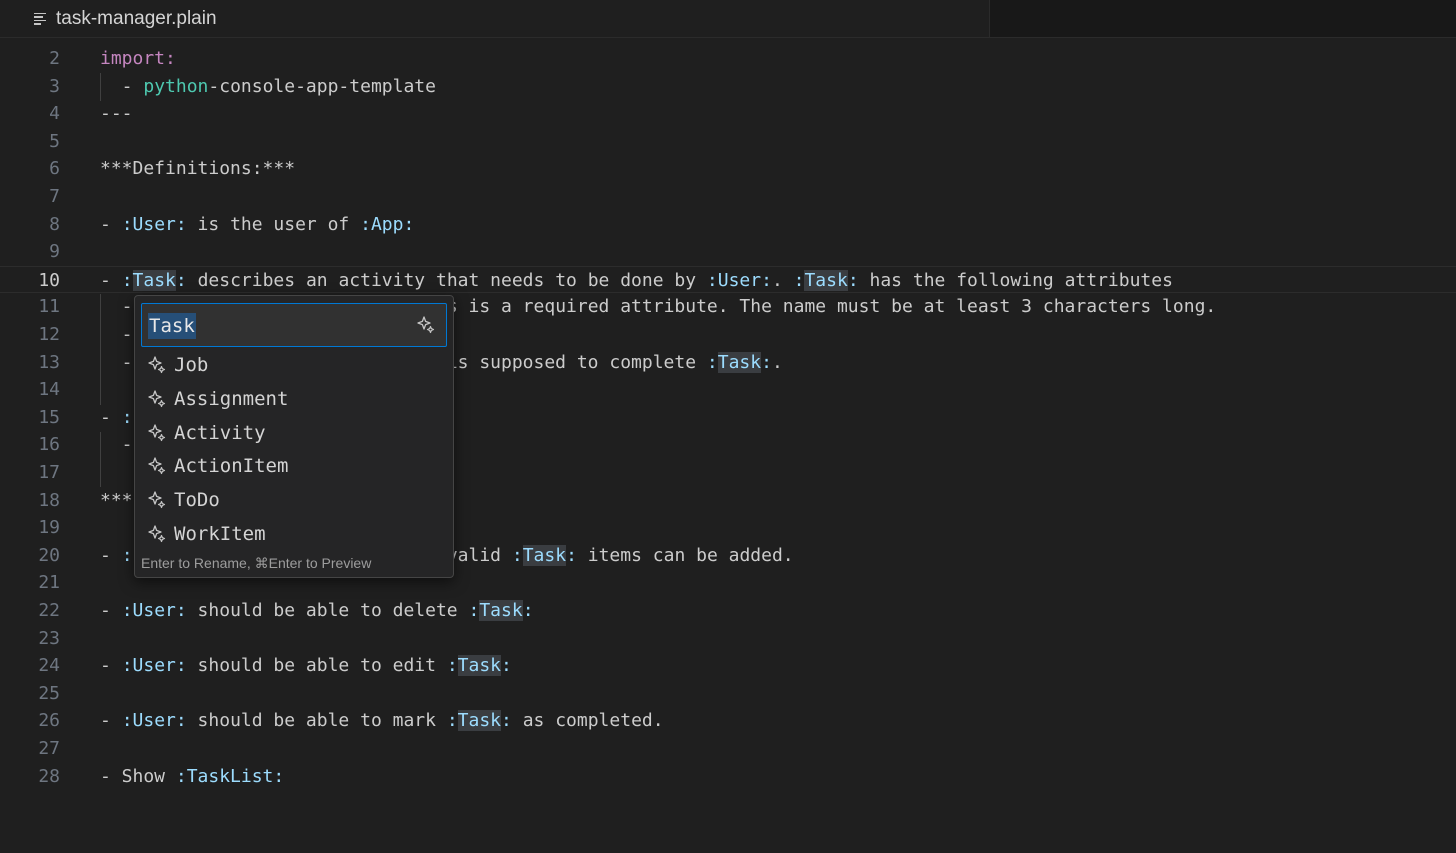  I want to click on code-line: 3 - python-console-app-template, so click(728, 87).